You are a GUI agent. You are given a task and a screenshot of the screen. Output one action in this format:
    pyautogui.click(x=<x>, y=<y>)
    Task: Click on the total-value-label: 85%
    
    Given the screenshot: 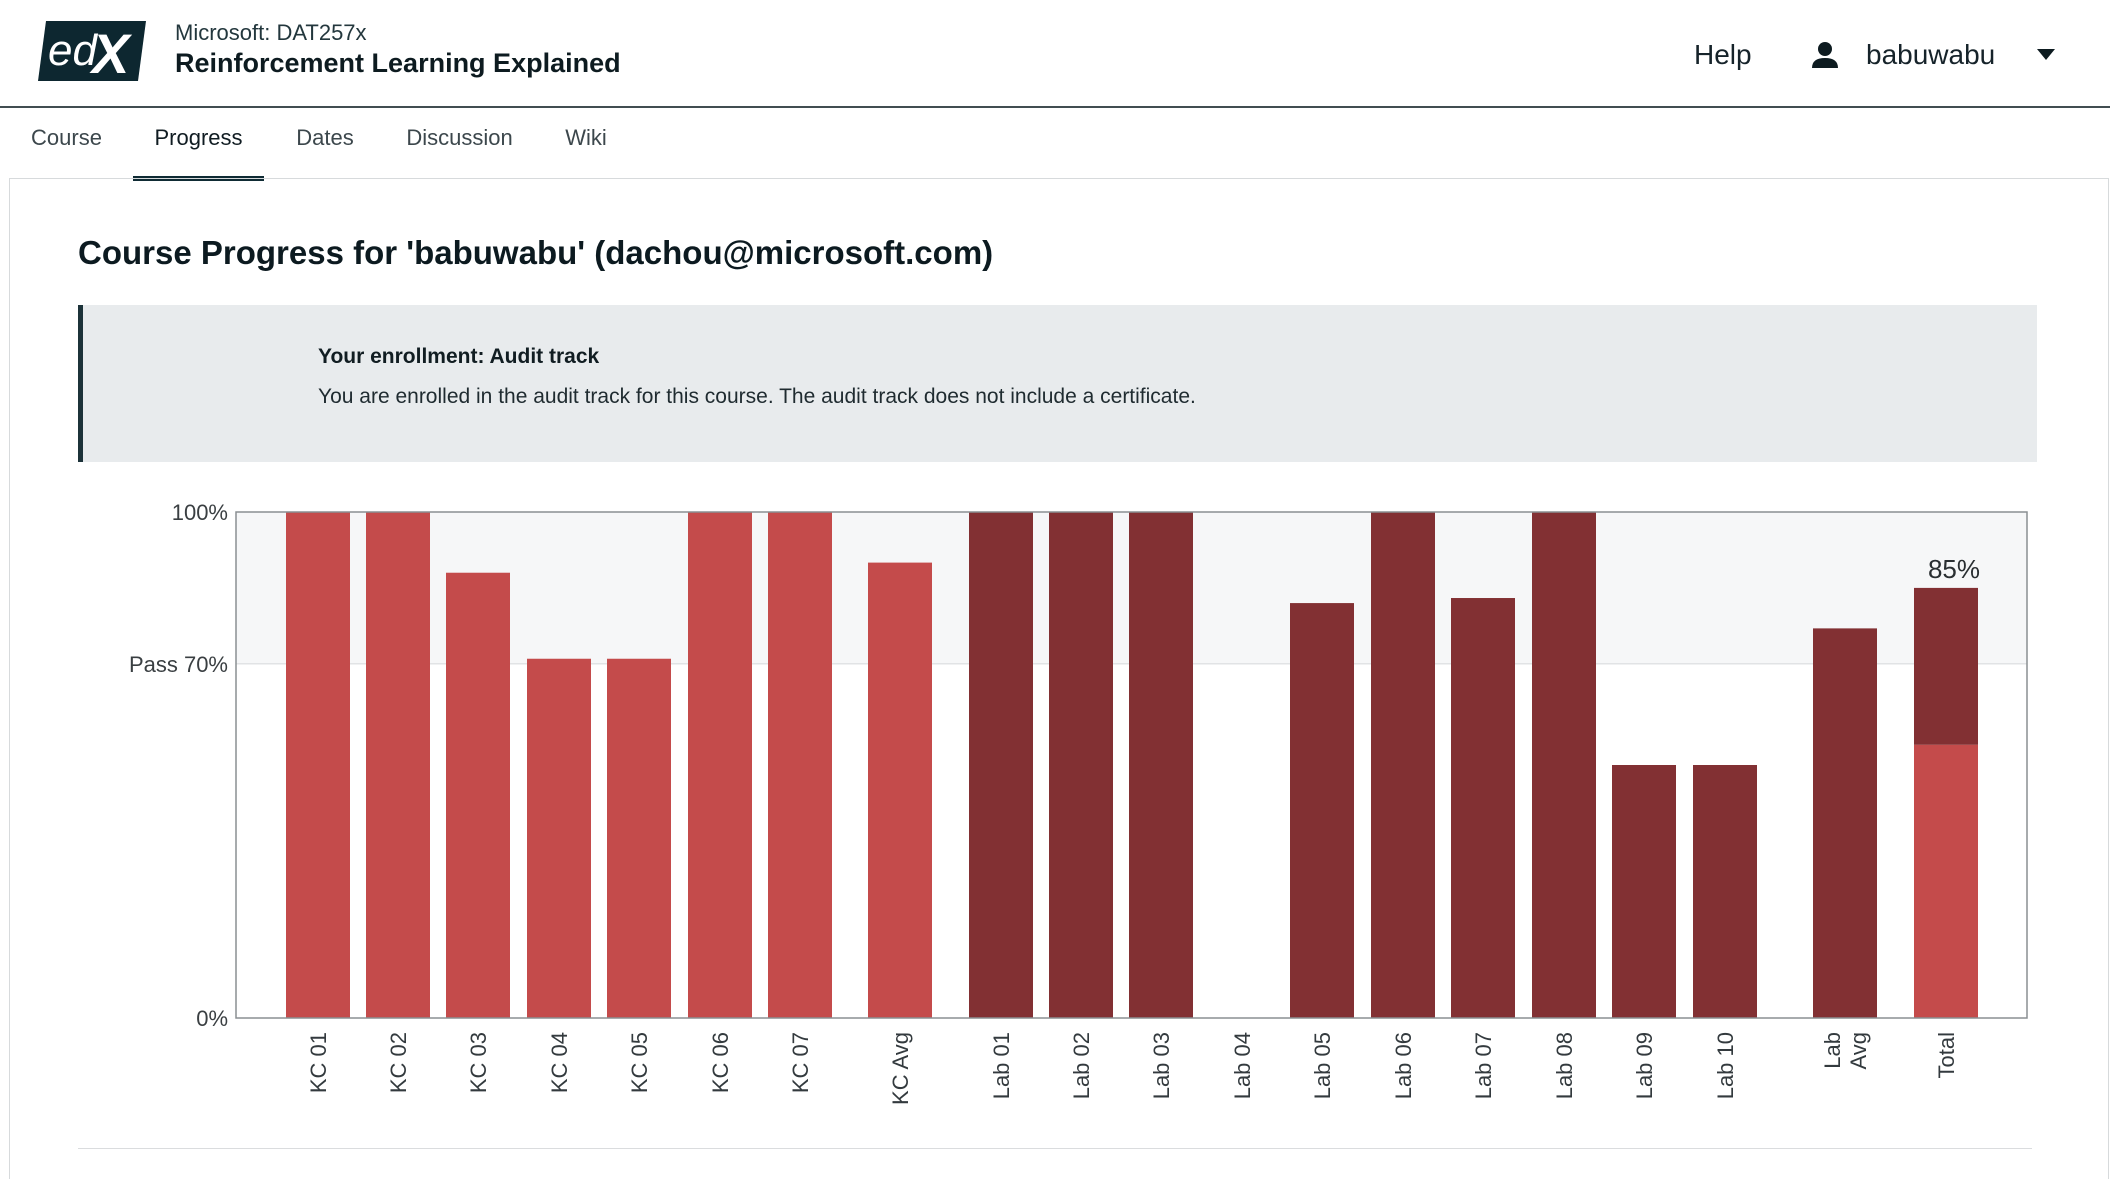 What is the action you would take?
    pyautogui.click(x=1954, y=569)
    